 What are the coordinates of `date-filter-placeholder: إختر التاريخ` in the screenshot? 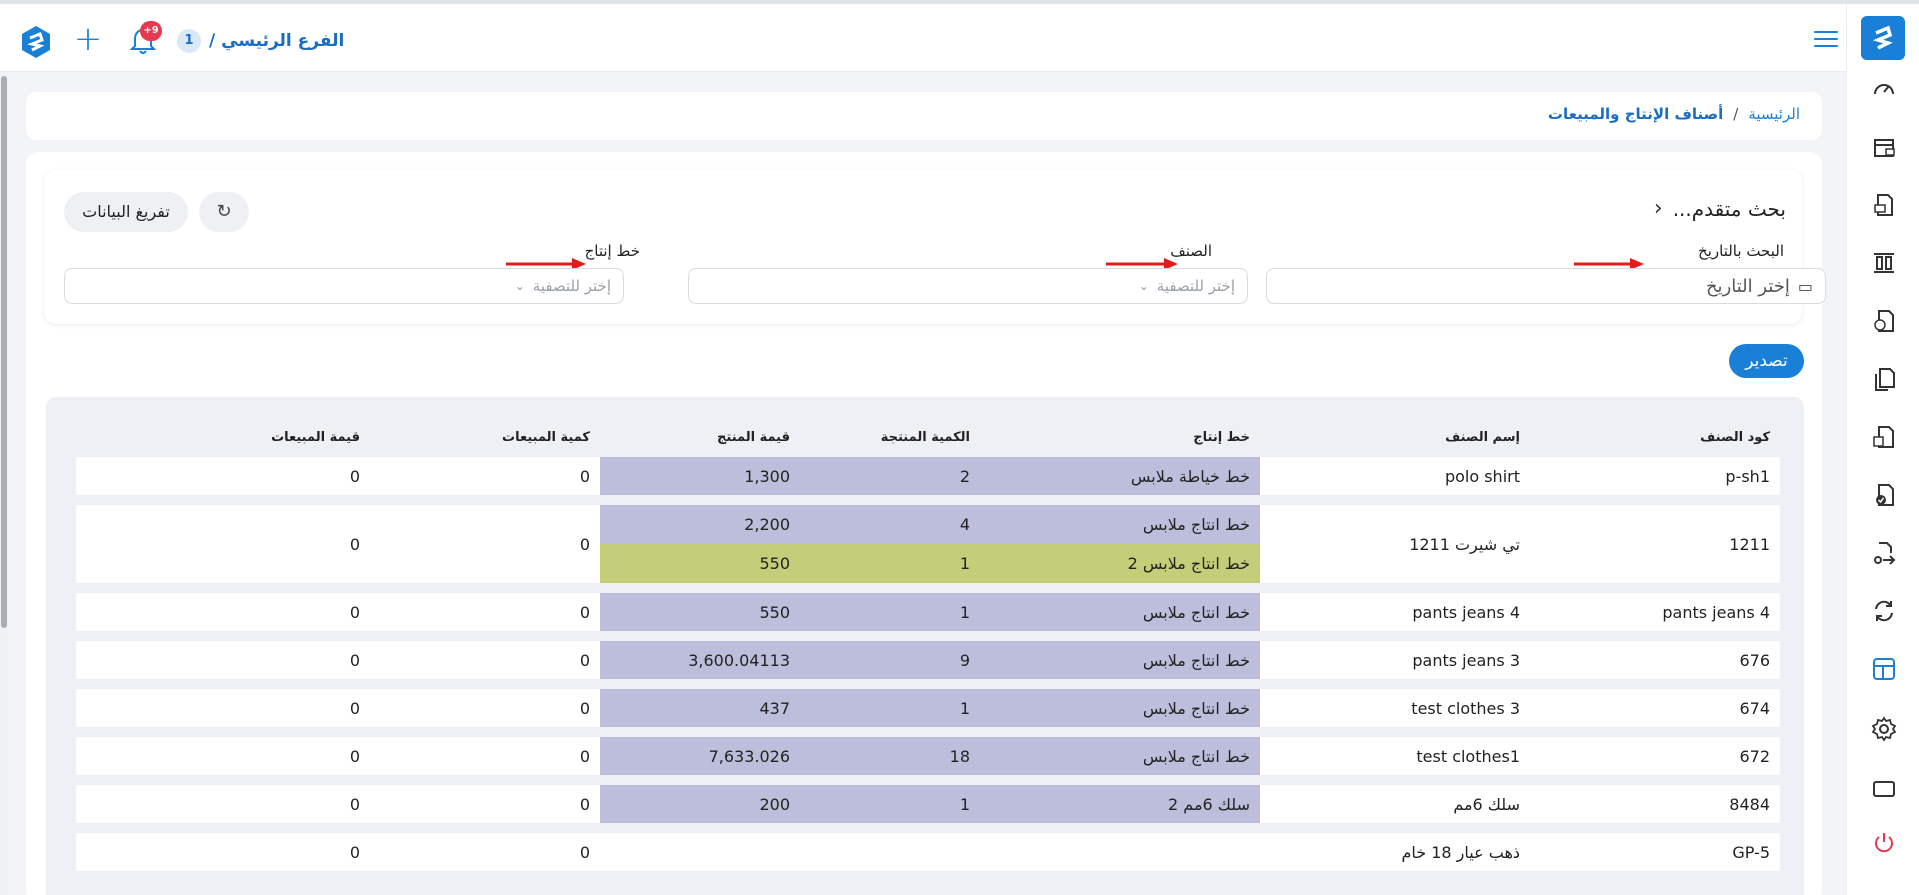 It's located at (1747, 286).